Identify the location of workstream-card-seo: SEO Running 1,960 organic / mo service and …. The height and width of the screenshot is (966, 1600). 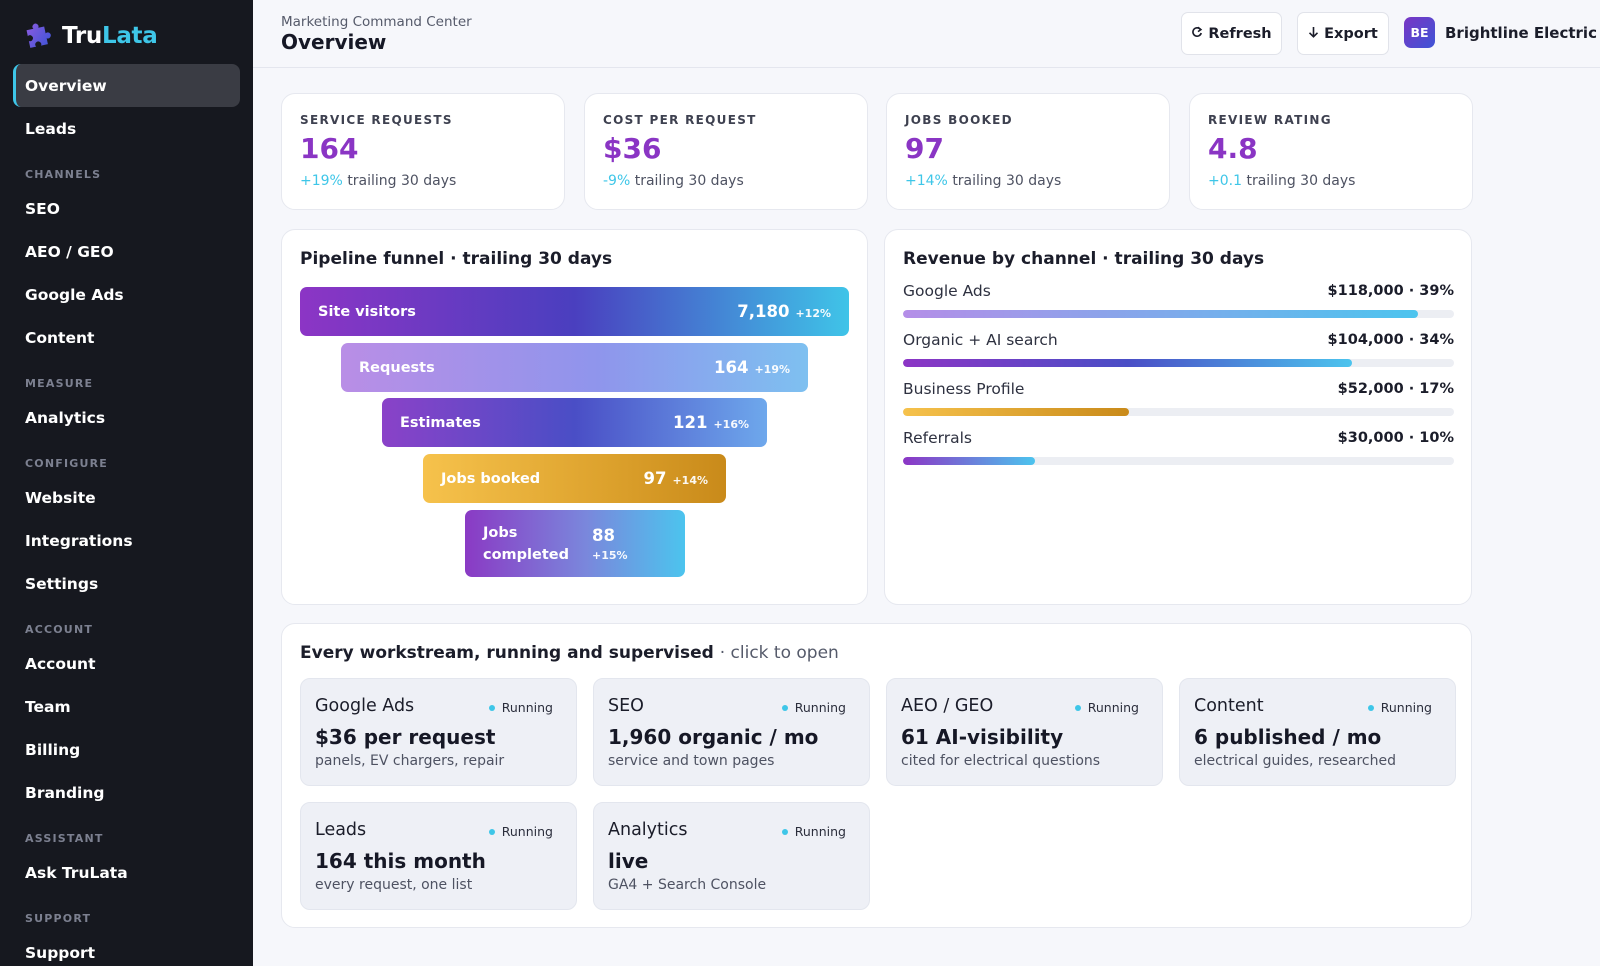
(731, 732).